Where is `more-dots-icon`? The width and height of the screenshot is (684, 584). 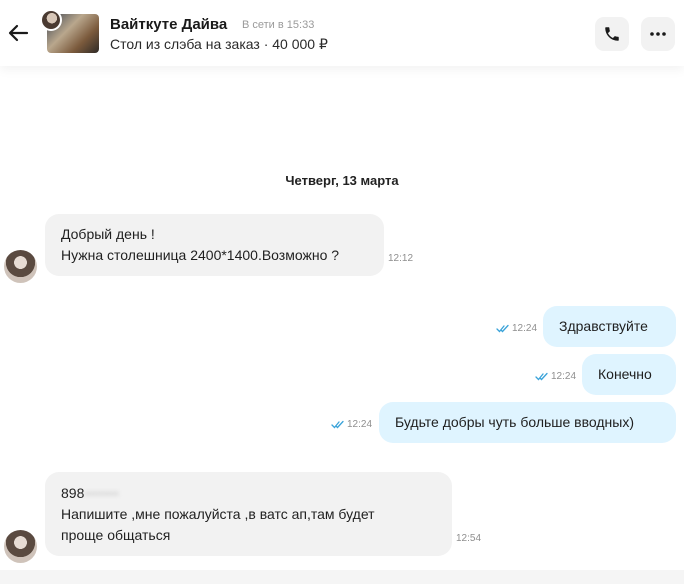 more-dots-icon is located at coordinates (658, 34).